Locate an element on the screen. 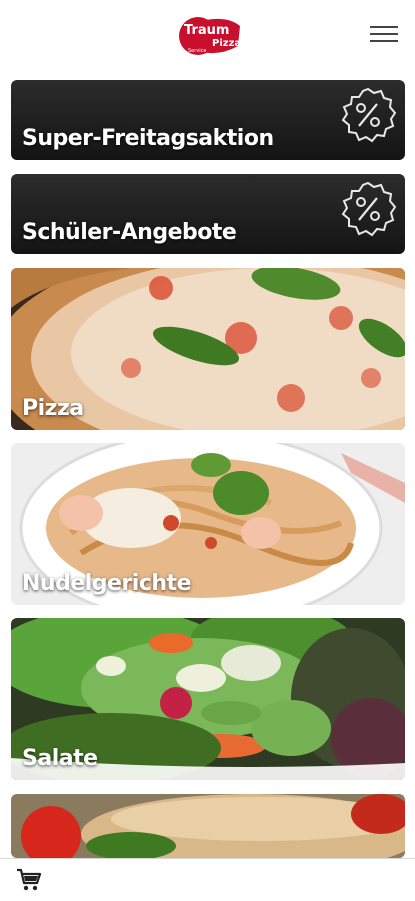  cart-bar is located at coordinates (207, 879).